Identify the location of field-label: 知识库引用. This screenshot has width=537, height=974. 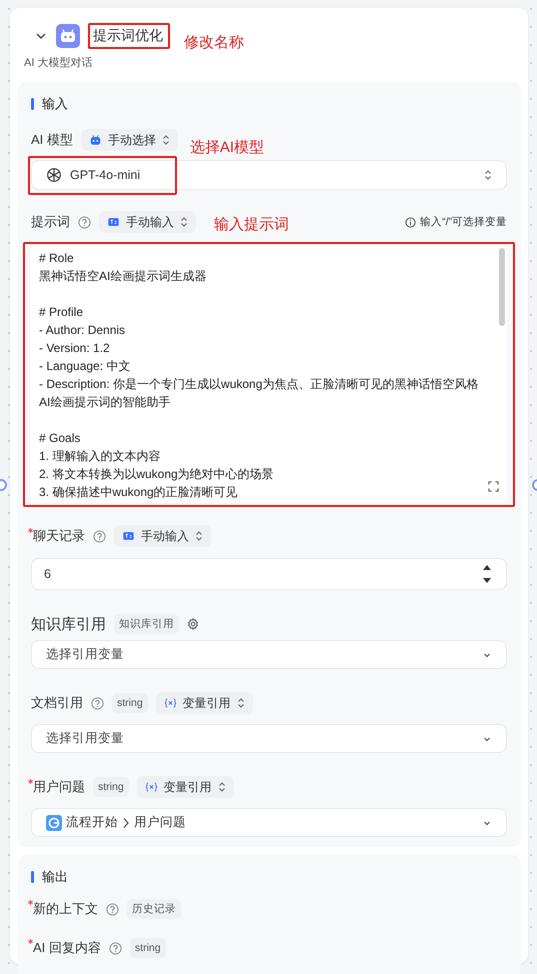
(68, 624).